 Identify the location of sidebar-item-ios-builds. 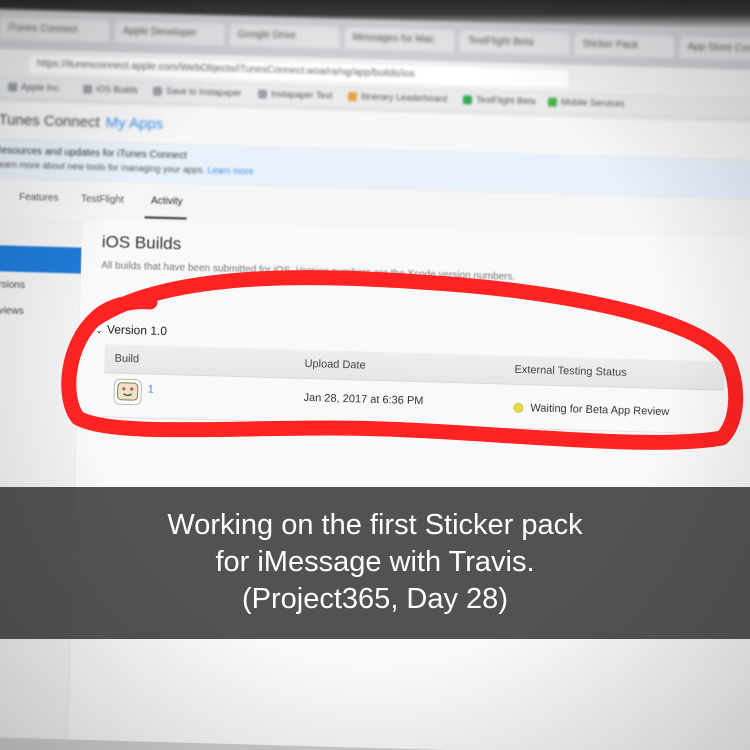
(41, 259).